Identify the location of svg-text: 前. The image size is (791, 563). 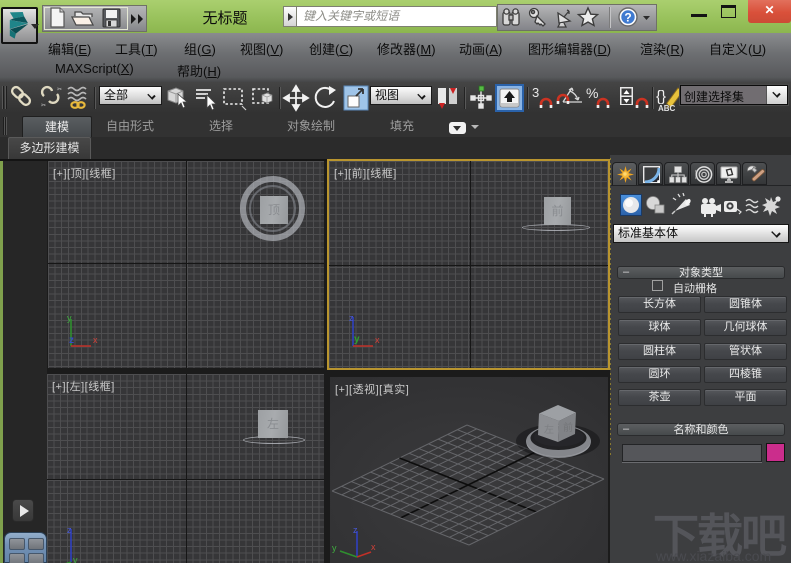
(568, 427).